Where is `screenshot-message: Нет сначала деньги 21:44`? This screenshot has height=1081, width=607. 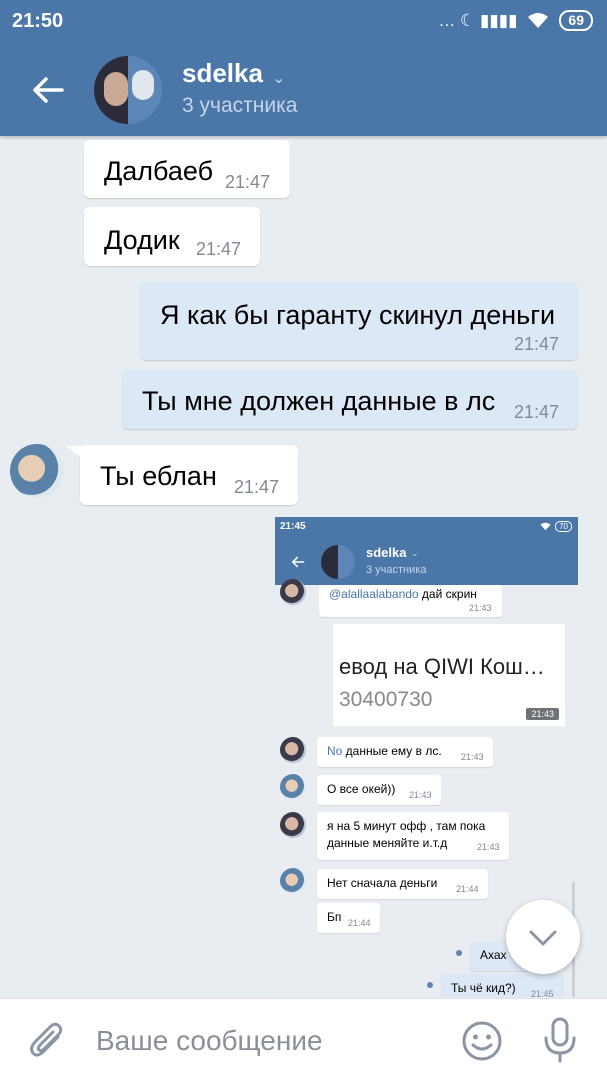 screenshot-message: Нет сначала деньги 21:44 is located at coordinates (402, 884).